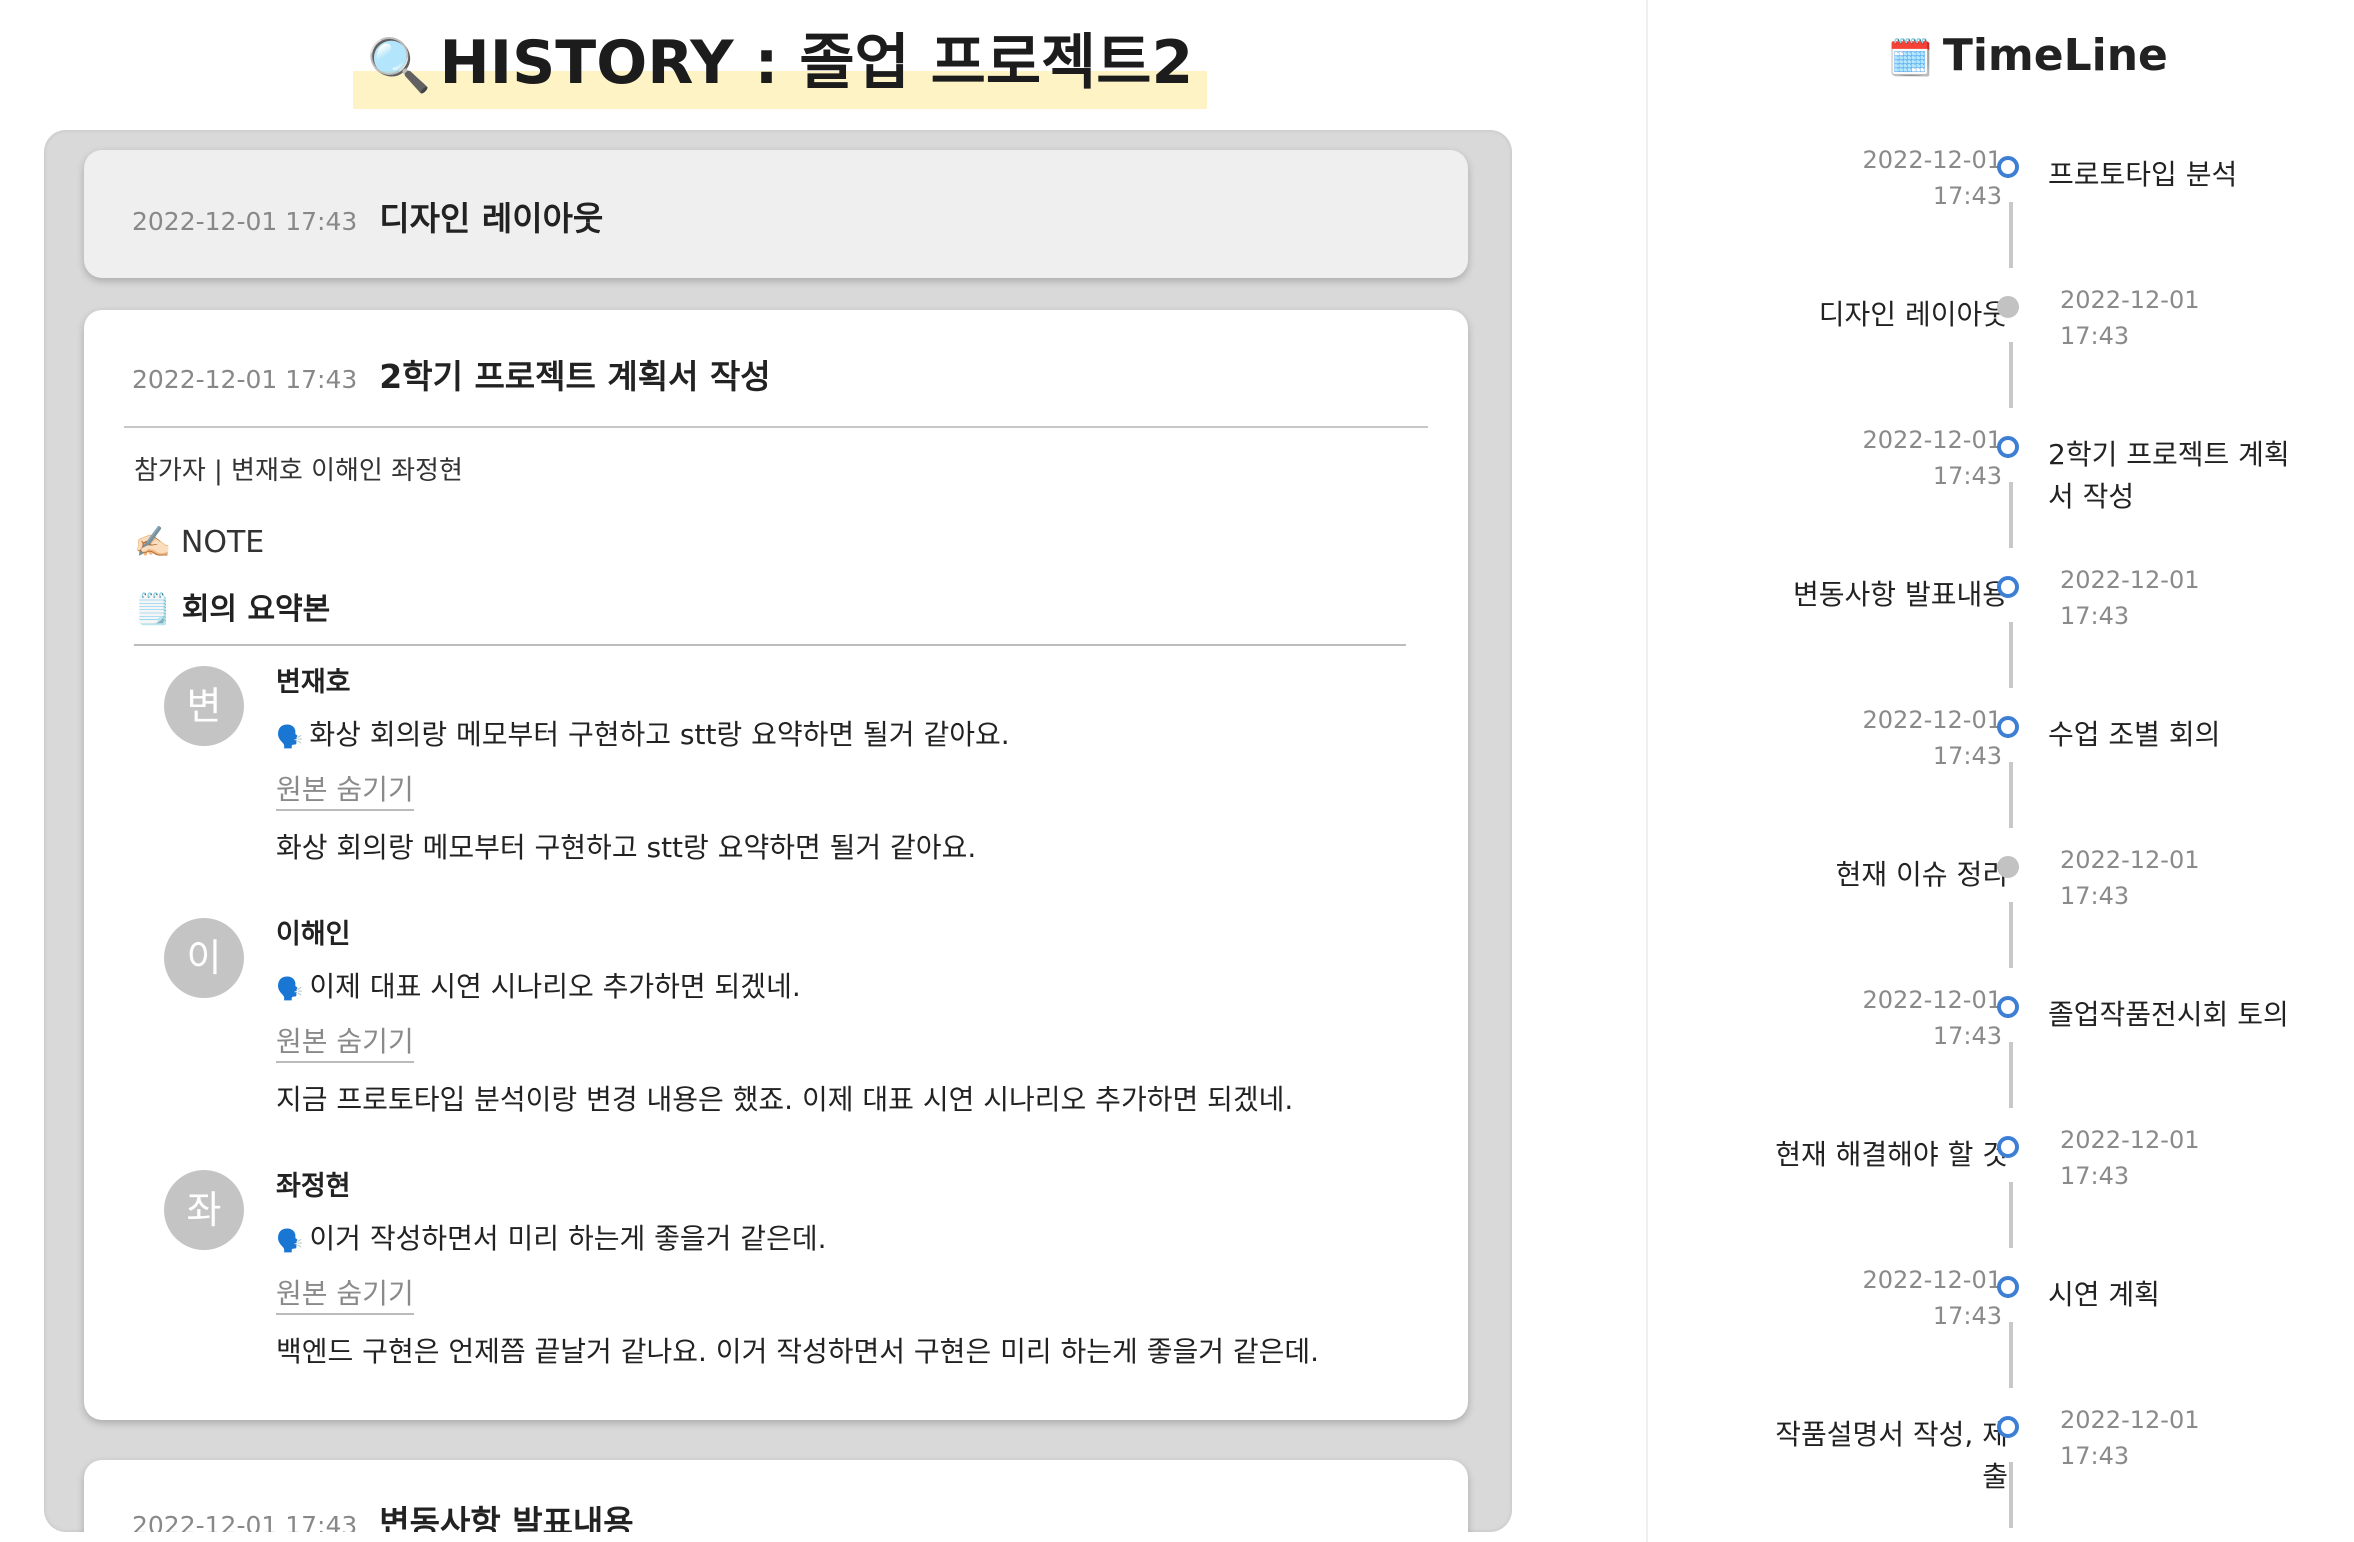  What do you see at coordinates (776, 368) in the screenshot?
I see `card-header: 2022-12-01 17:43 2학기 프로젝트 계획서 작성` at bounding box center [776, 368].